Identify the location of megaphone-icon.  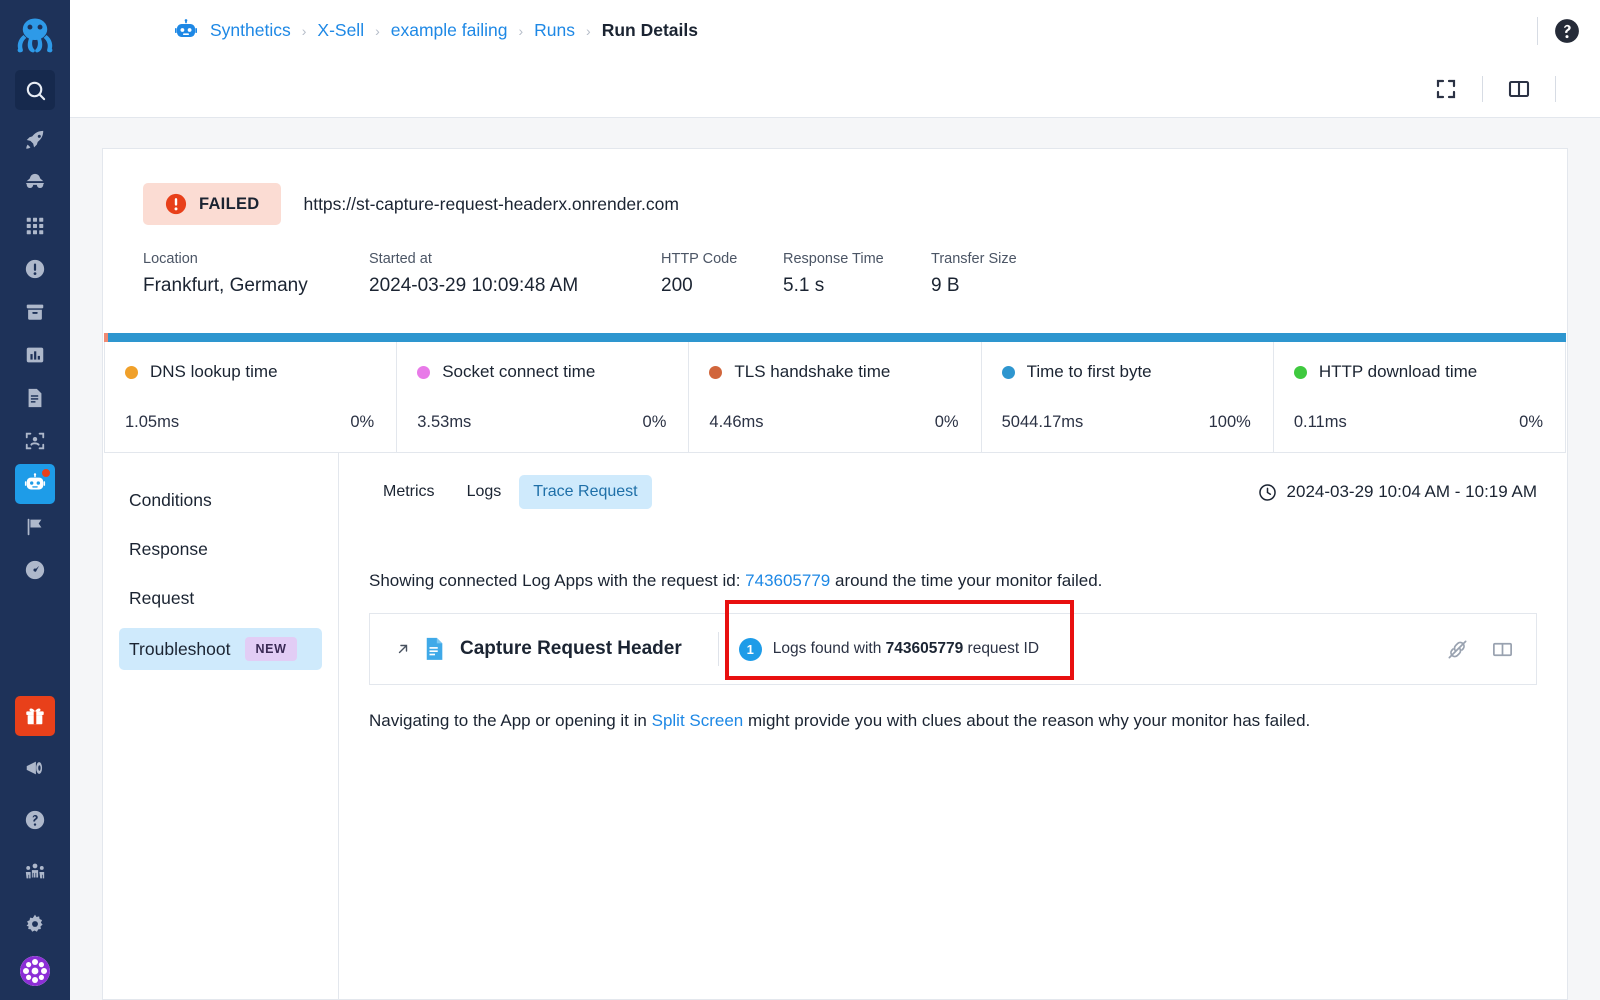
(35, 768).